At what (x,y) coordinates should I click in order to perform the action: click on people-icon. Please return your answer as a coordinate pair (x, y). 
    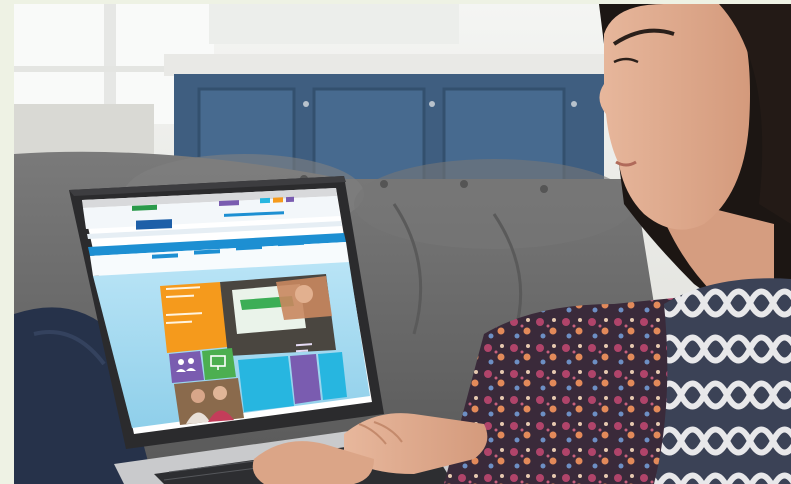
    Looking at the image, I should click on (186, 367).